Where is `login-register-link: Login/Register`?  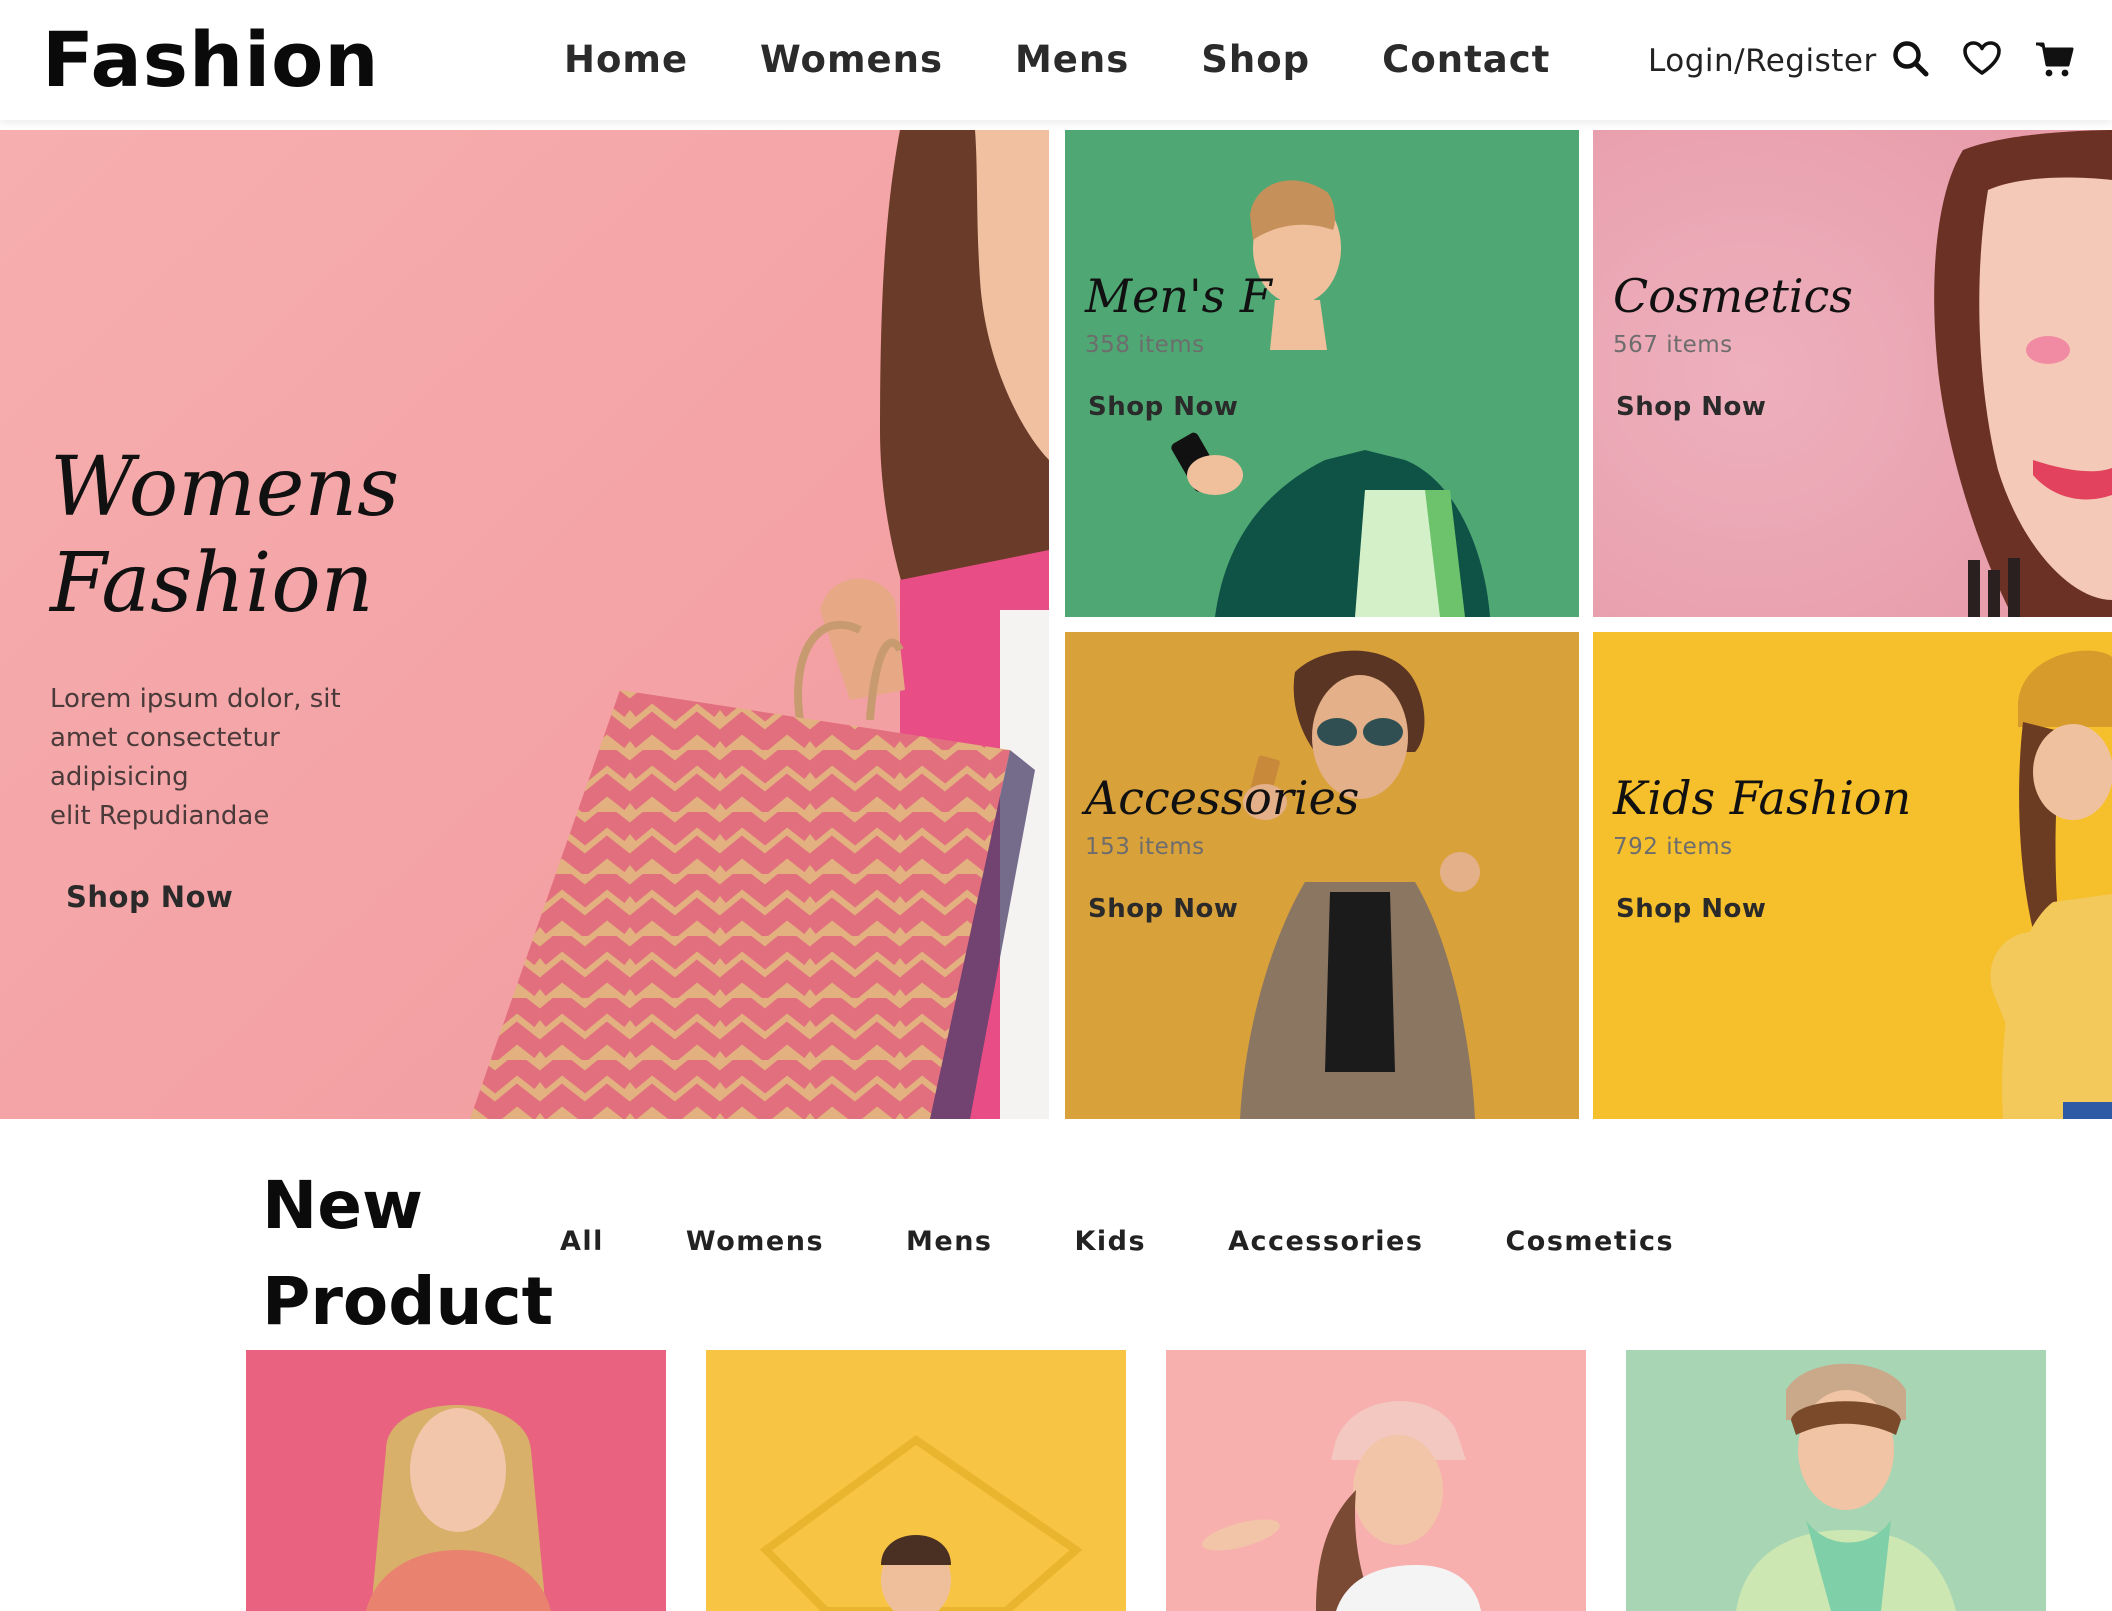 login-register-link: Login/Register is located at coordinates (1762, 61).